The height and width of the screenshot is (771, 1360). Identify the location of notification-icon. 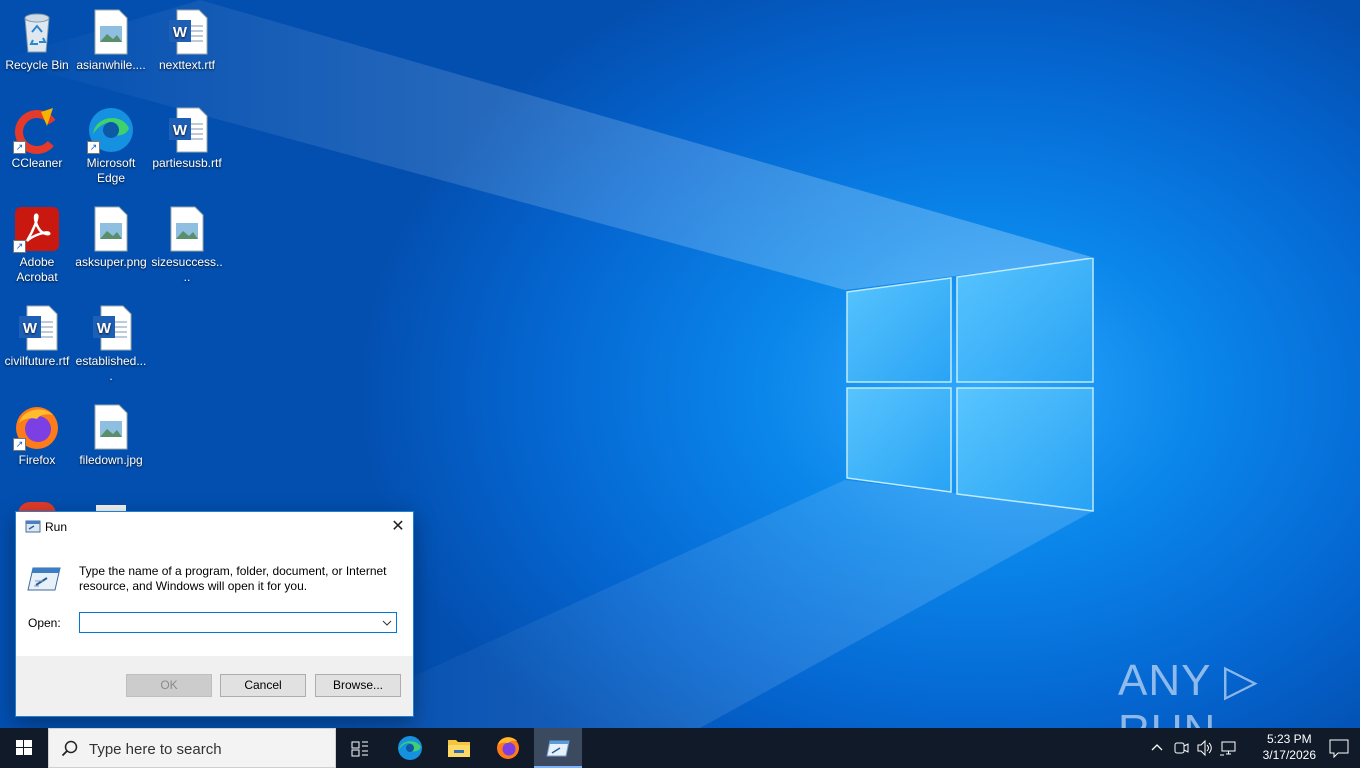
(1339, 748).